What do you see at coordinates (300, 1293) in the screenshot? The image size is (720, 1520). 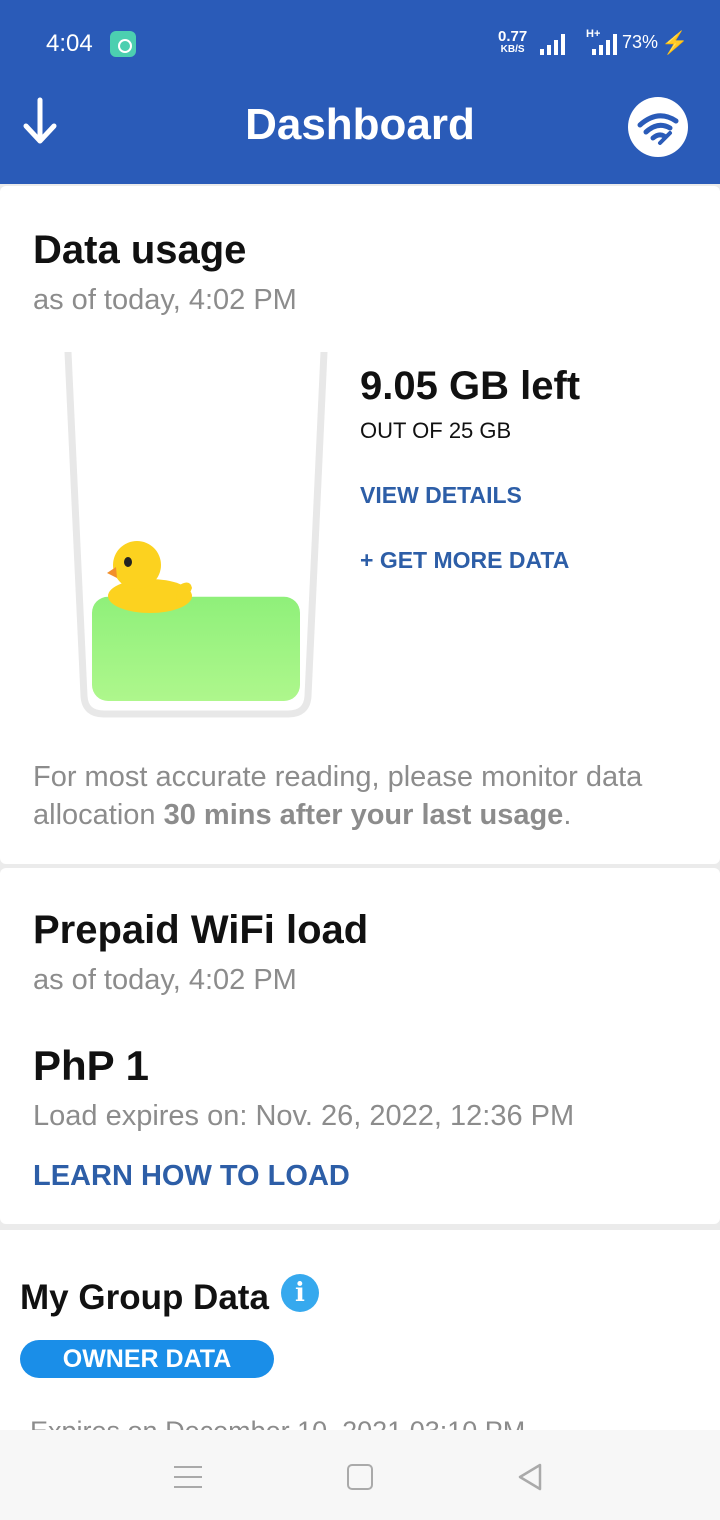 I see `info-icon: i` at bounding box center [300, 1293].